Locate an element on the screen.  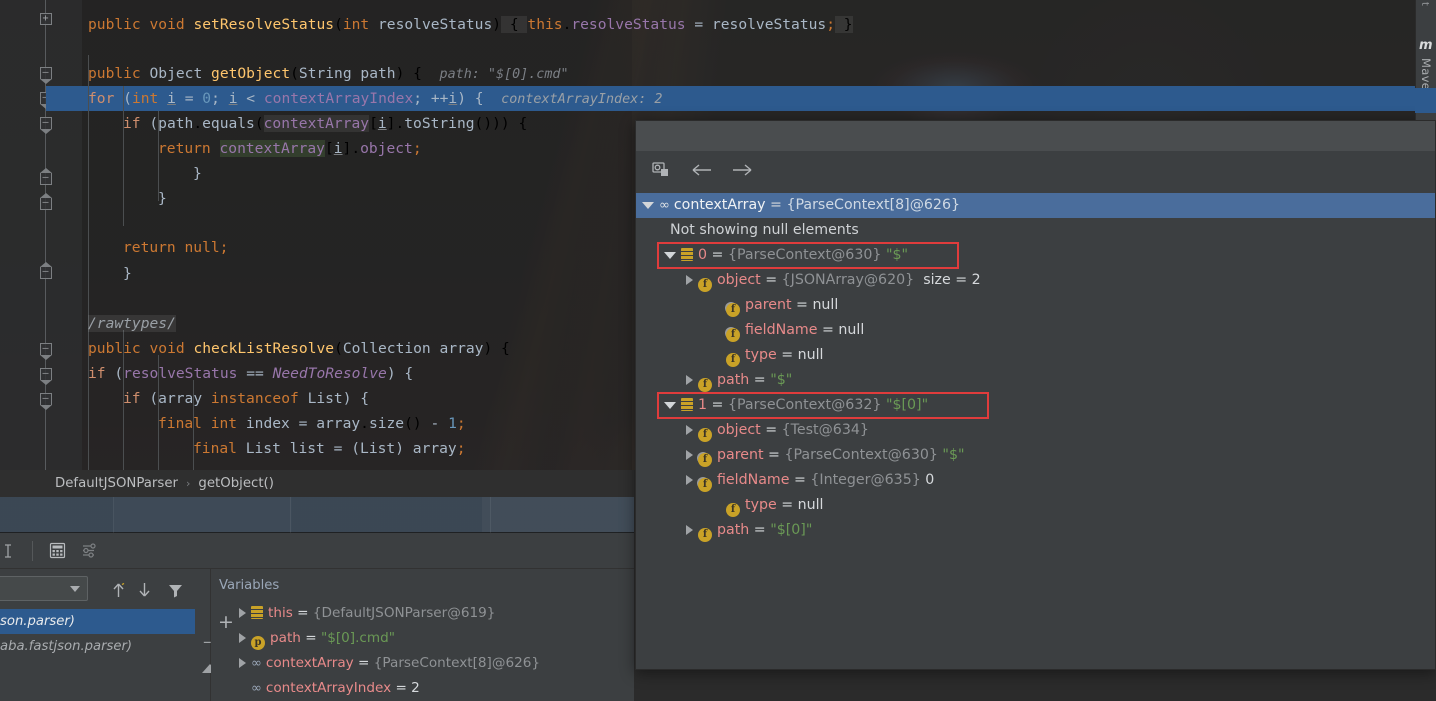
editor-bottom-strip is located at coordinates (317, 515).